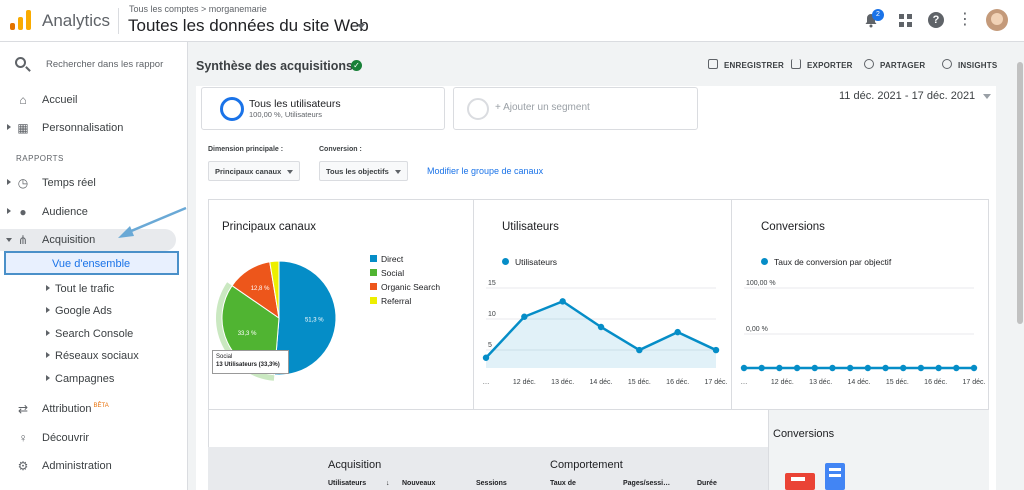 The image size is (1024, 490). I want to click on sidebar-item-realtime: ◷ Temps réel, so click(94, 183).